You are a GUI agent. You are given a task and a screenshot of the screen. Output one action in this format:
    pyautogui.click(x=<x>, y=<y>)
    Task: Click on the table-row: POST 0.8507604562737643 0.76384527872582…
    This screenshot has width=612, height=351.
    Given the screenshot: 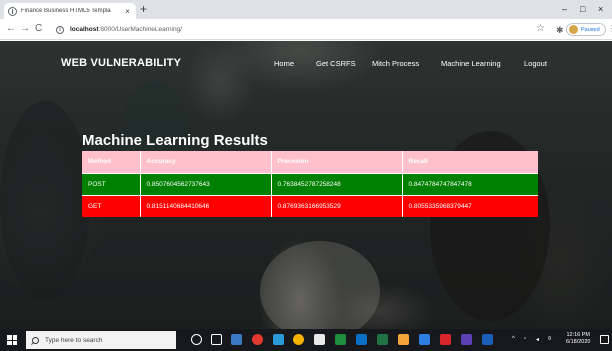 What is the action you would take?
    pyautogui.click(x=310, y=183)
    